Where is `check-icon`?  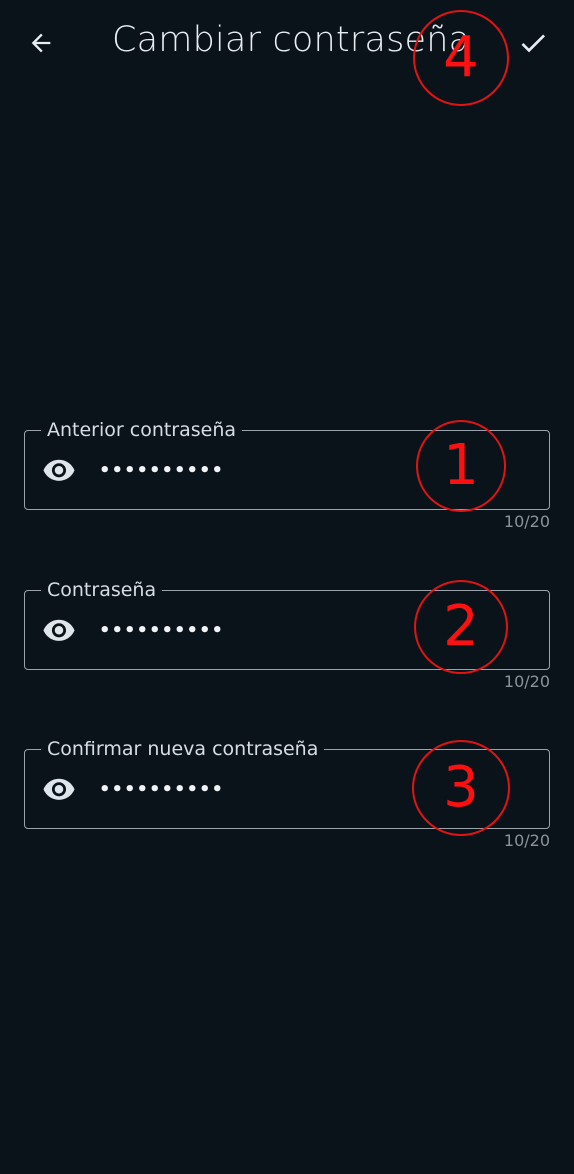 check-icon is located at coordinates (533, 43).